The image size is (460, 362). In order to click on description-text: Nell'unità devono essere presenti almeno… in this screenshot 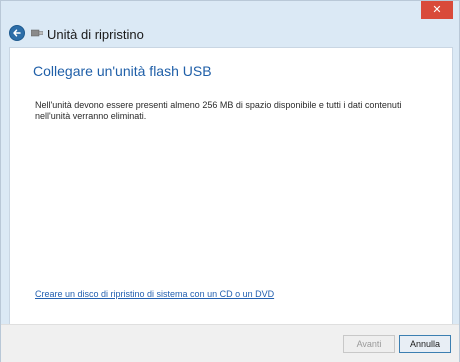, I will do `click(218, 110)`.